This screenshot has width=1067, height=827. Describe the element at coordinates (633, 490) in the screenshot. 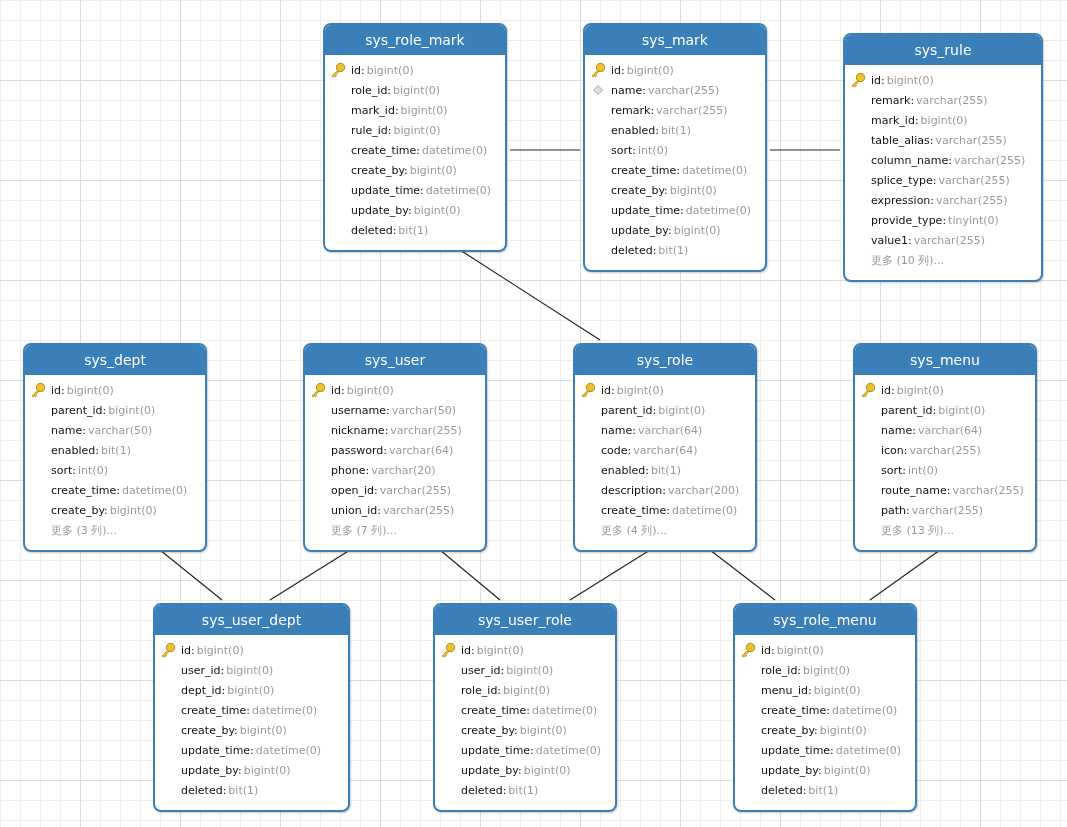

I see `column-name: description:` at that location.